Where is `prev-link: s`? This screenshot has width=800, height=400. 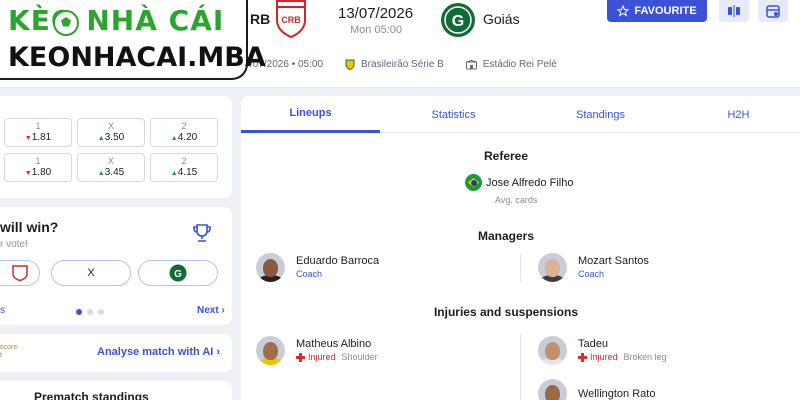
prev-link: s is located at coordinates (2, 310).